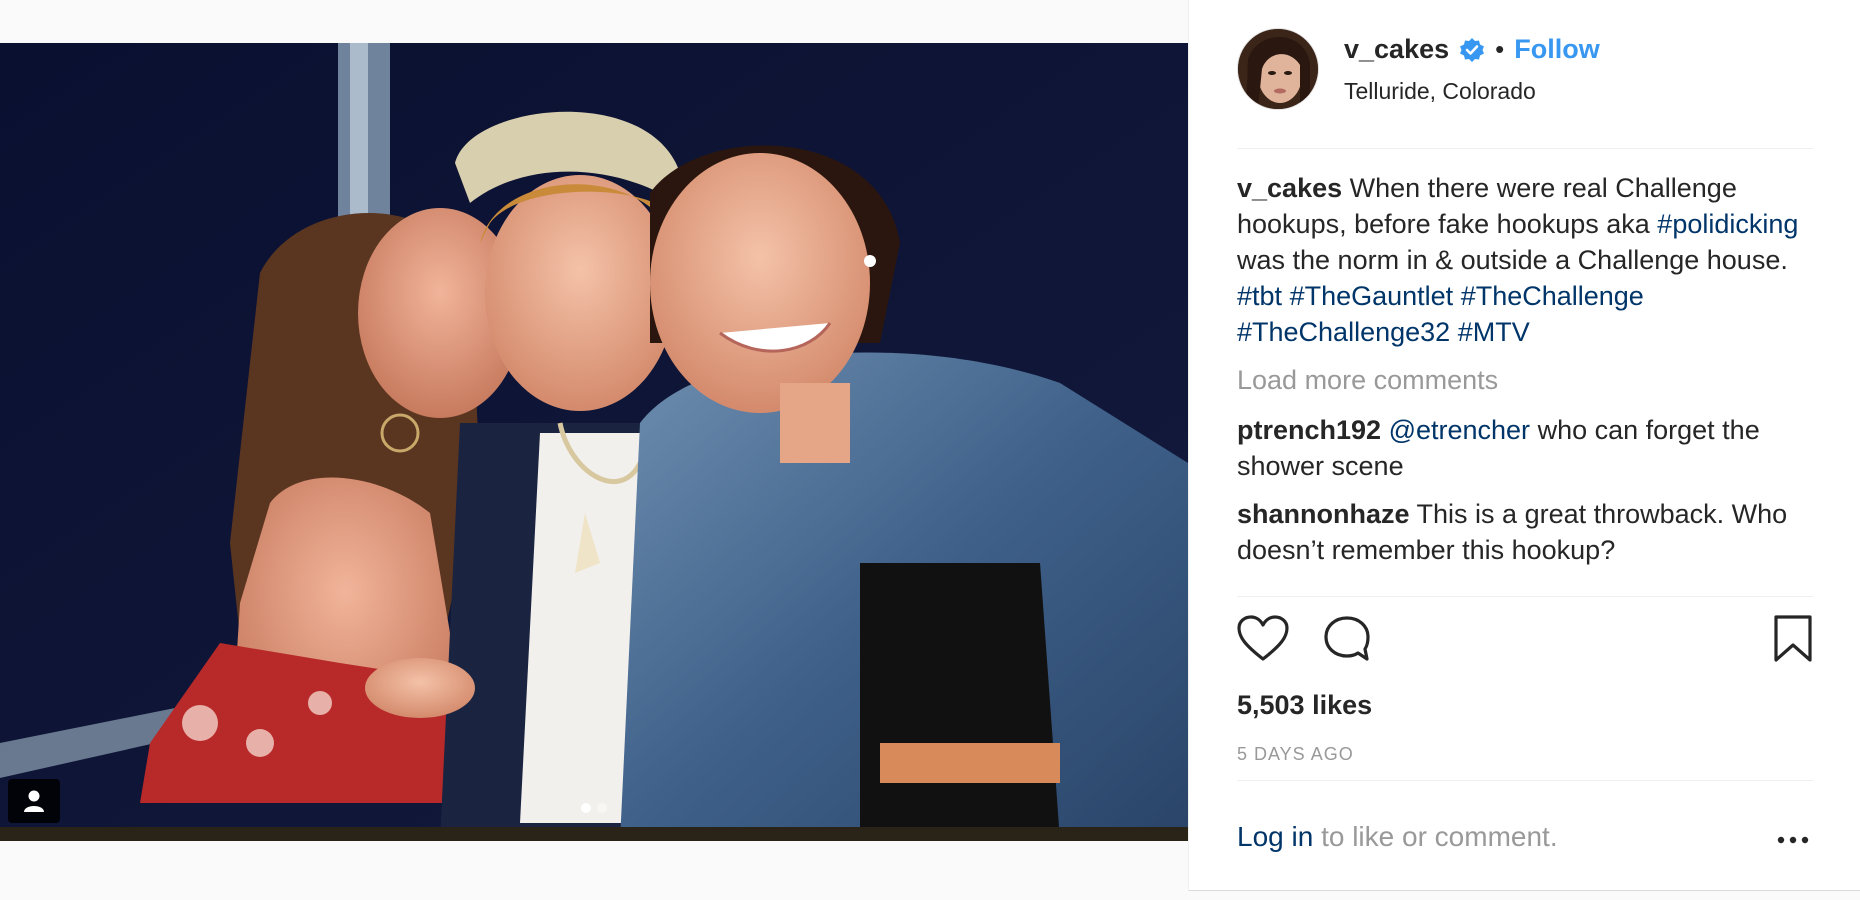 The height and width of the screenshot is (900, 1860). Describe the element at coordinates (1494, 332) in the screenshot. I see `hashtag-link: #MTV` at that location.